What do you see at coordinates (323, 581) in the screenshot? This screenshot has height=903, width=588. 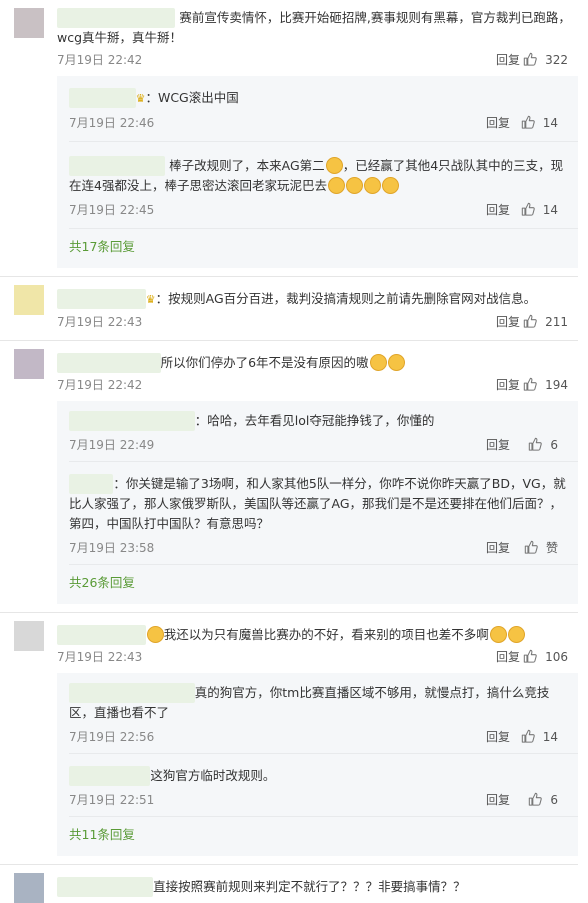 I see `more-replies-link: 共26条回复` at bounding box center [323, 581].